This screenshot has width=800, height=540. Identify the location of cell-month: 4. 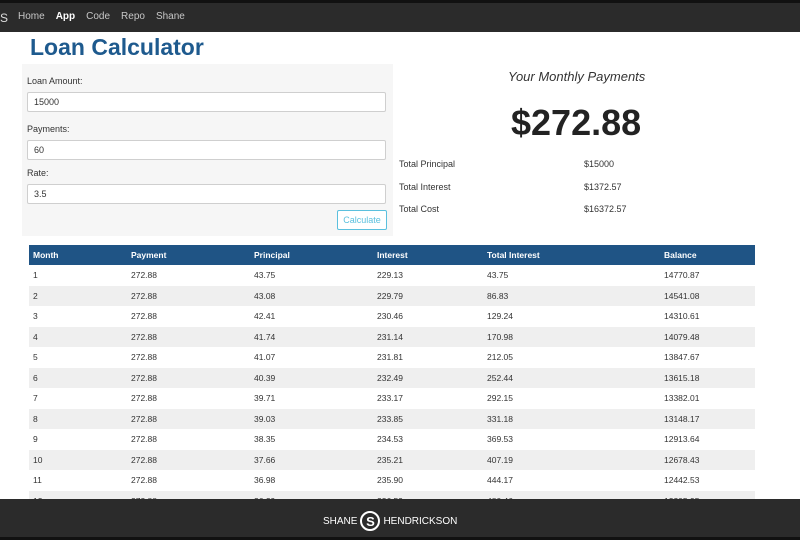
(78, 336).